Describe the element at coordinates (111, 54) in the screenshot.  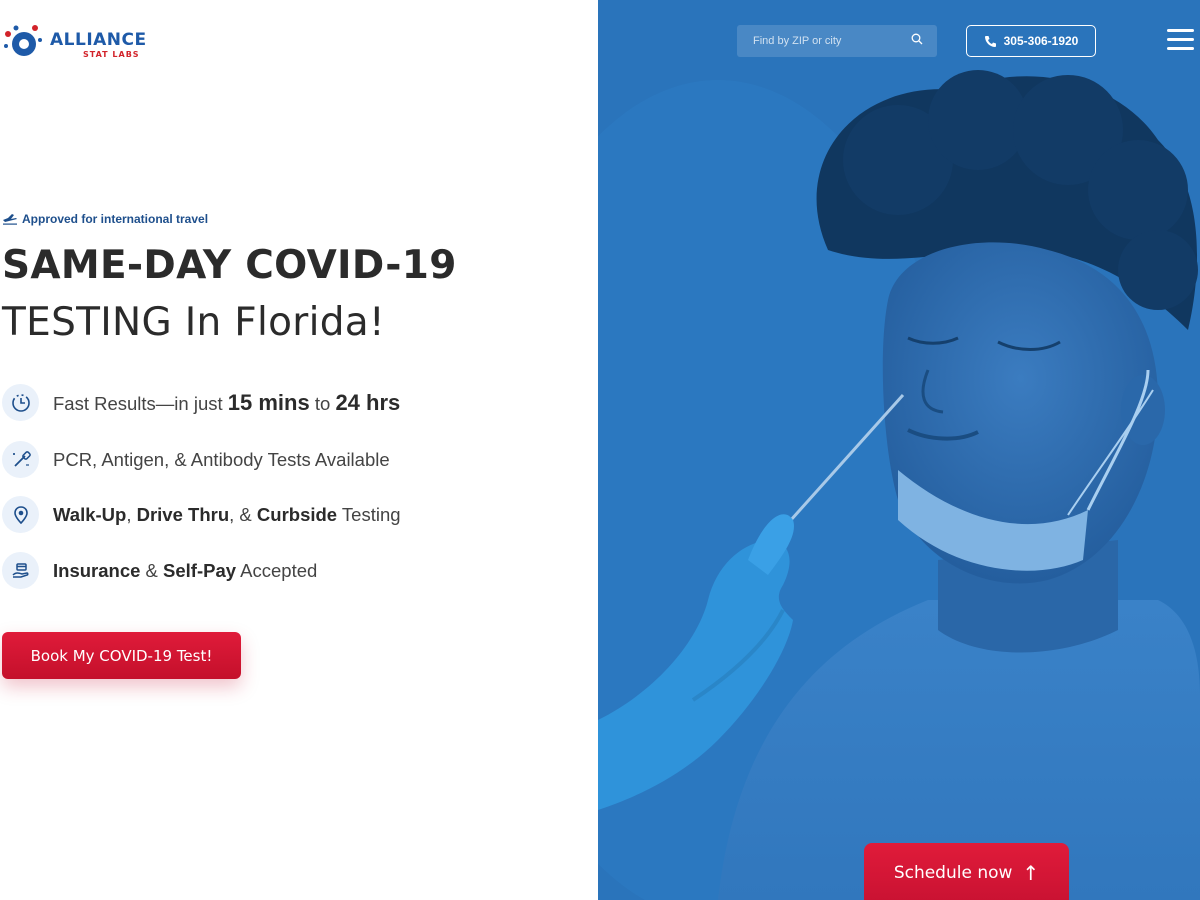
I see `logo-subtitle: STAT LABS` at that location.